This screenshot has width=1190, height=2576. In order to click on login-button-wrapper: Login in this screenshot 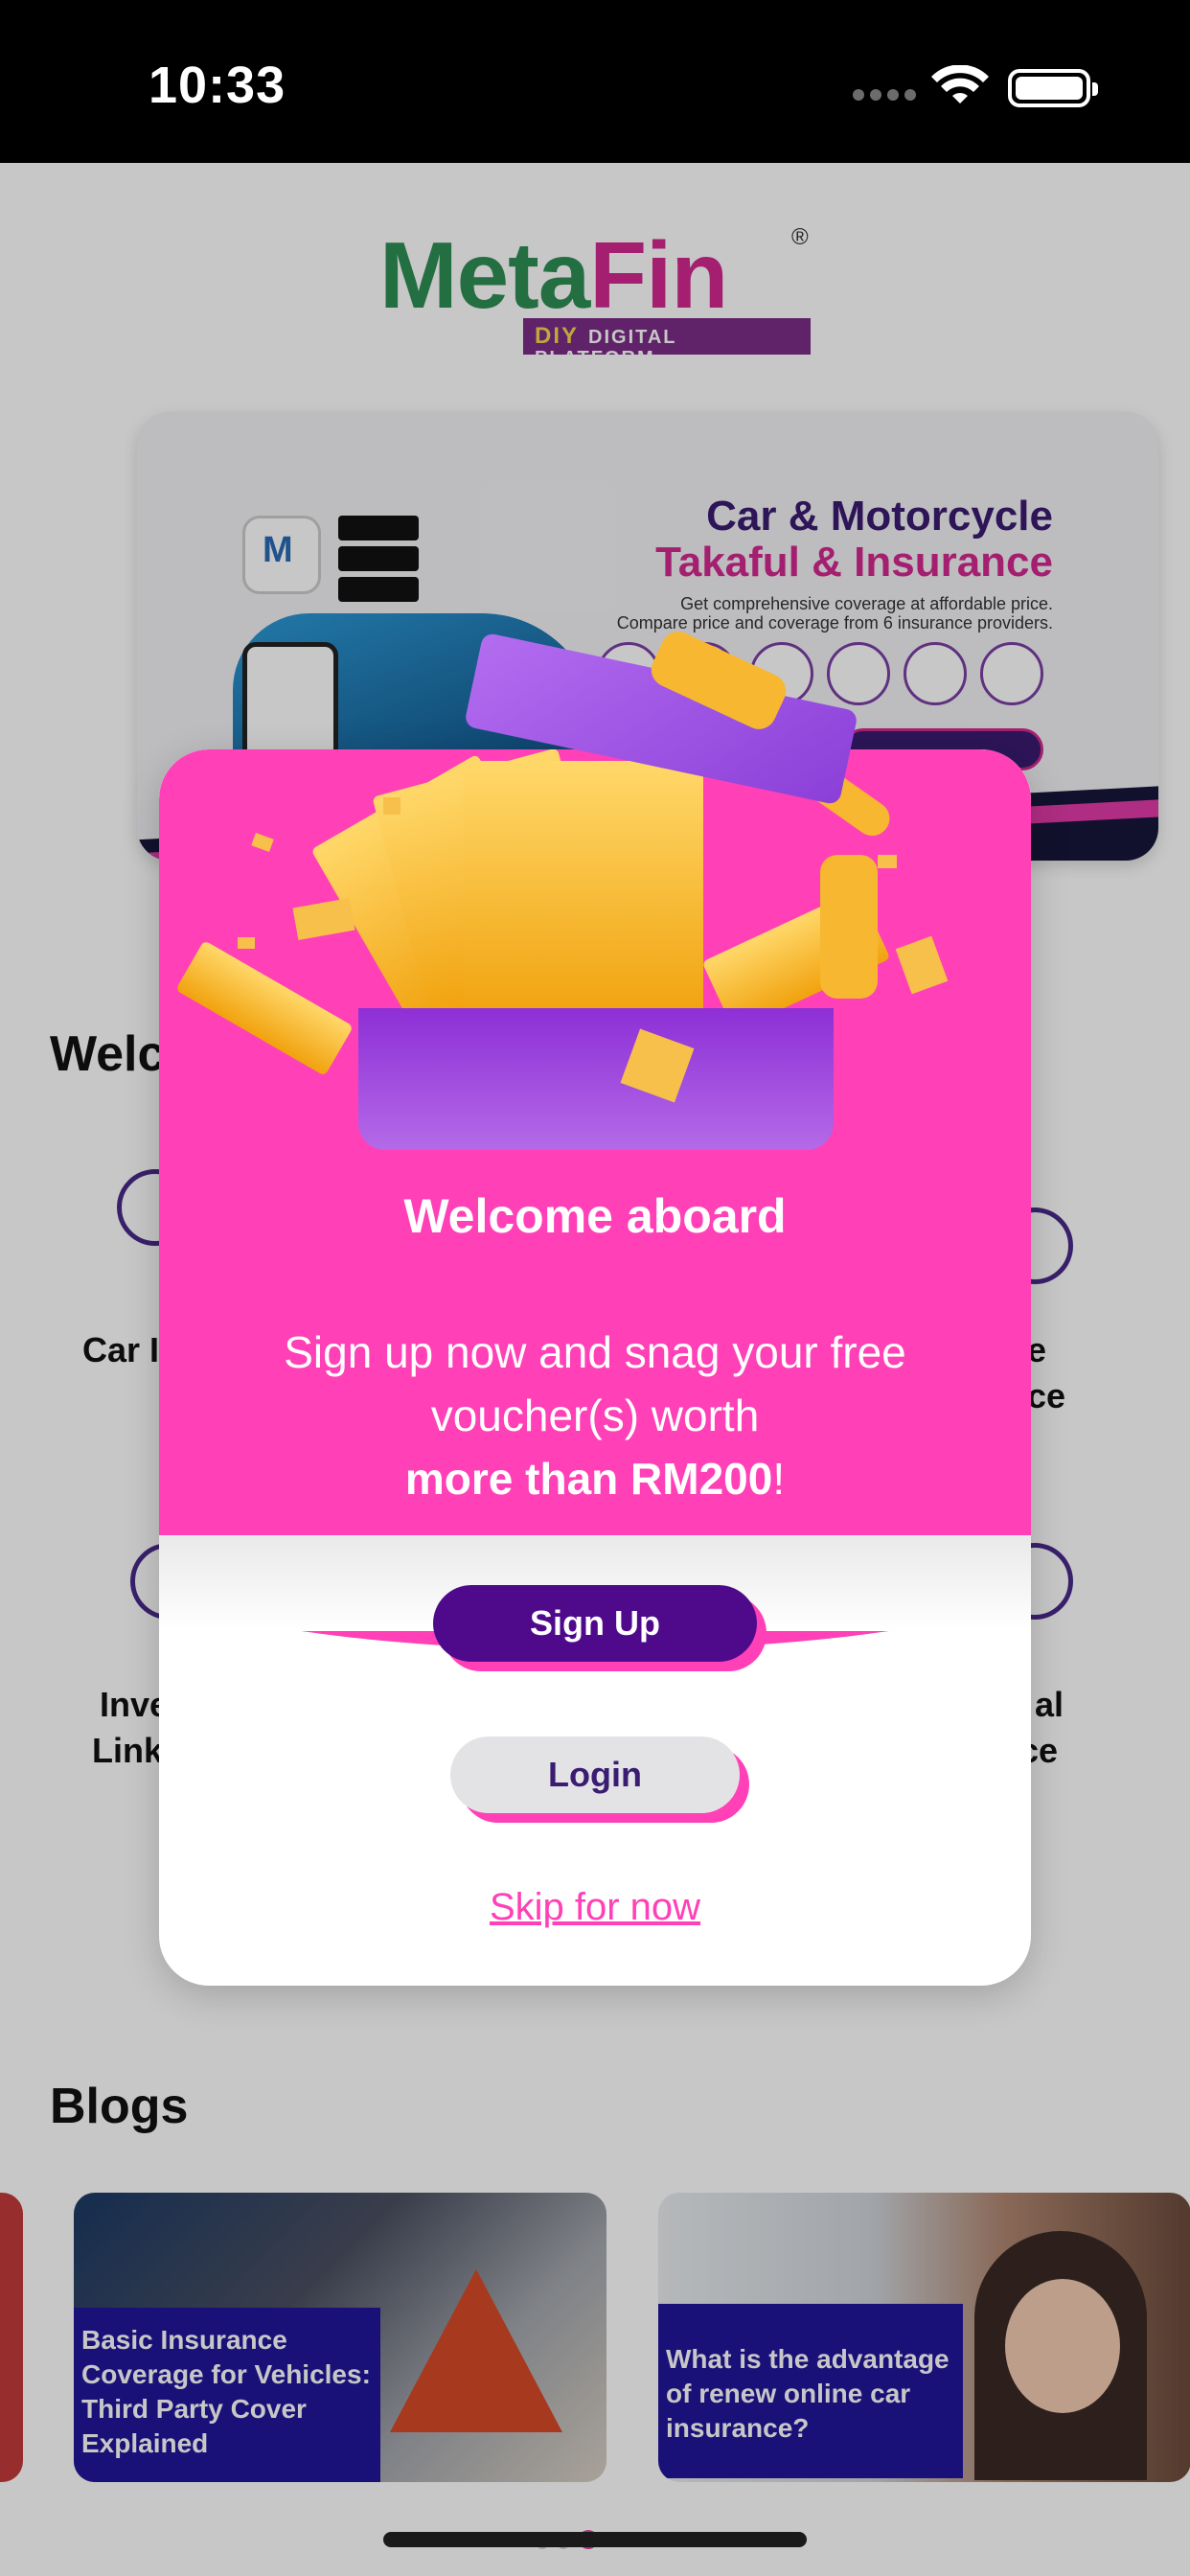, I will do `click(602, 1780)`.